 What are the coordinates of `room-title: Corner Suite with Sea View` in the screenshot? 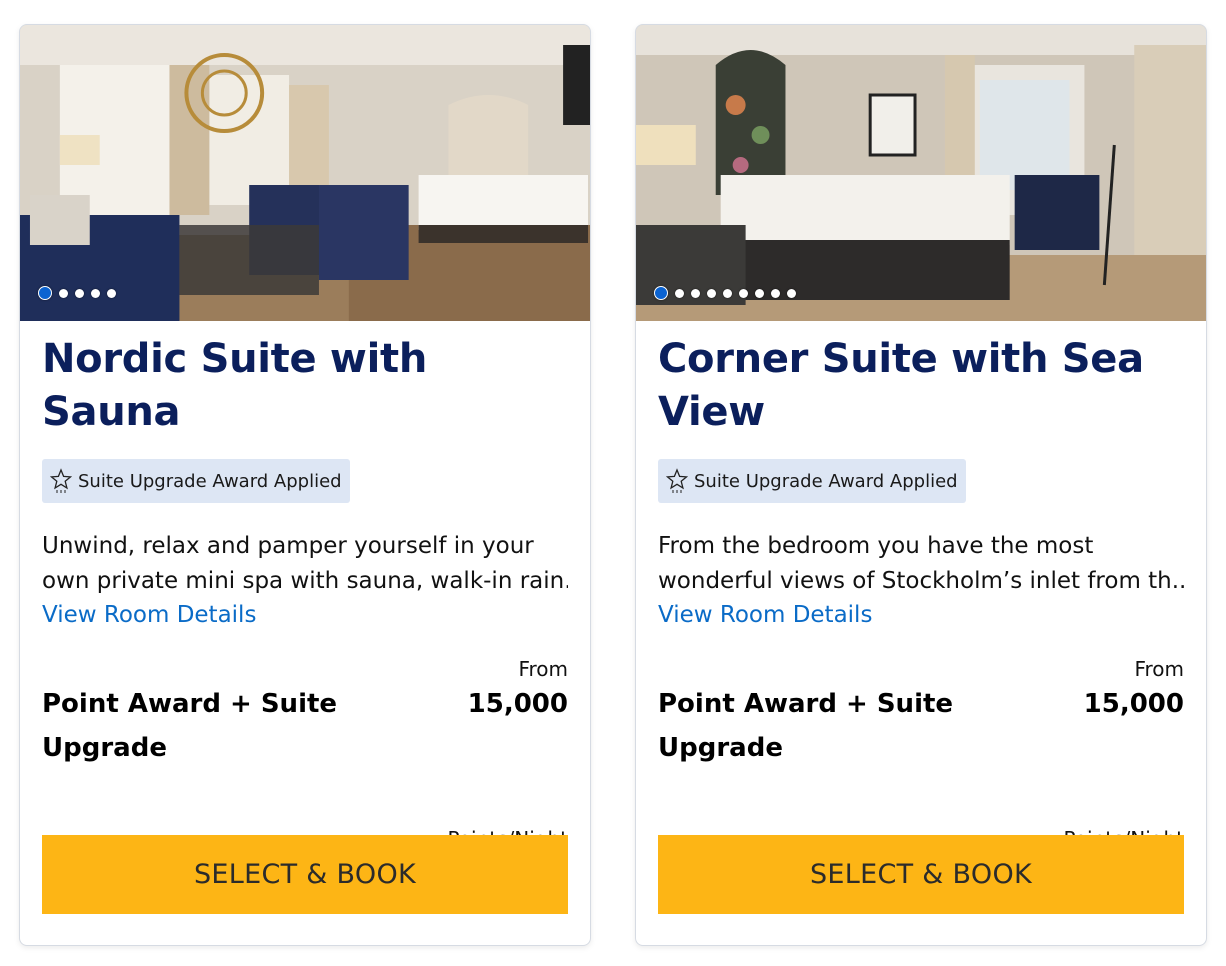 It's located at (901, 385).